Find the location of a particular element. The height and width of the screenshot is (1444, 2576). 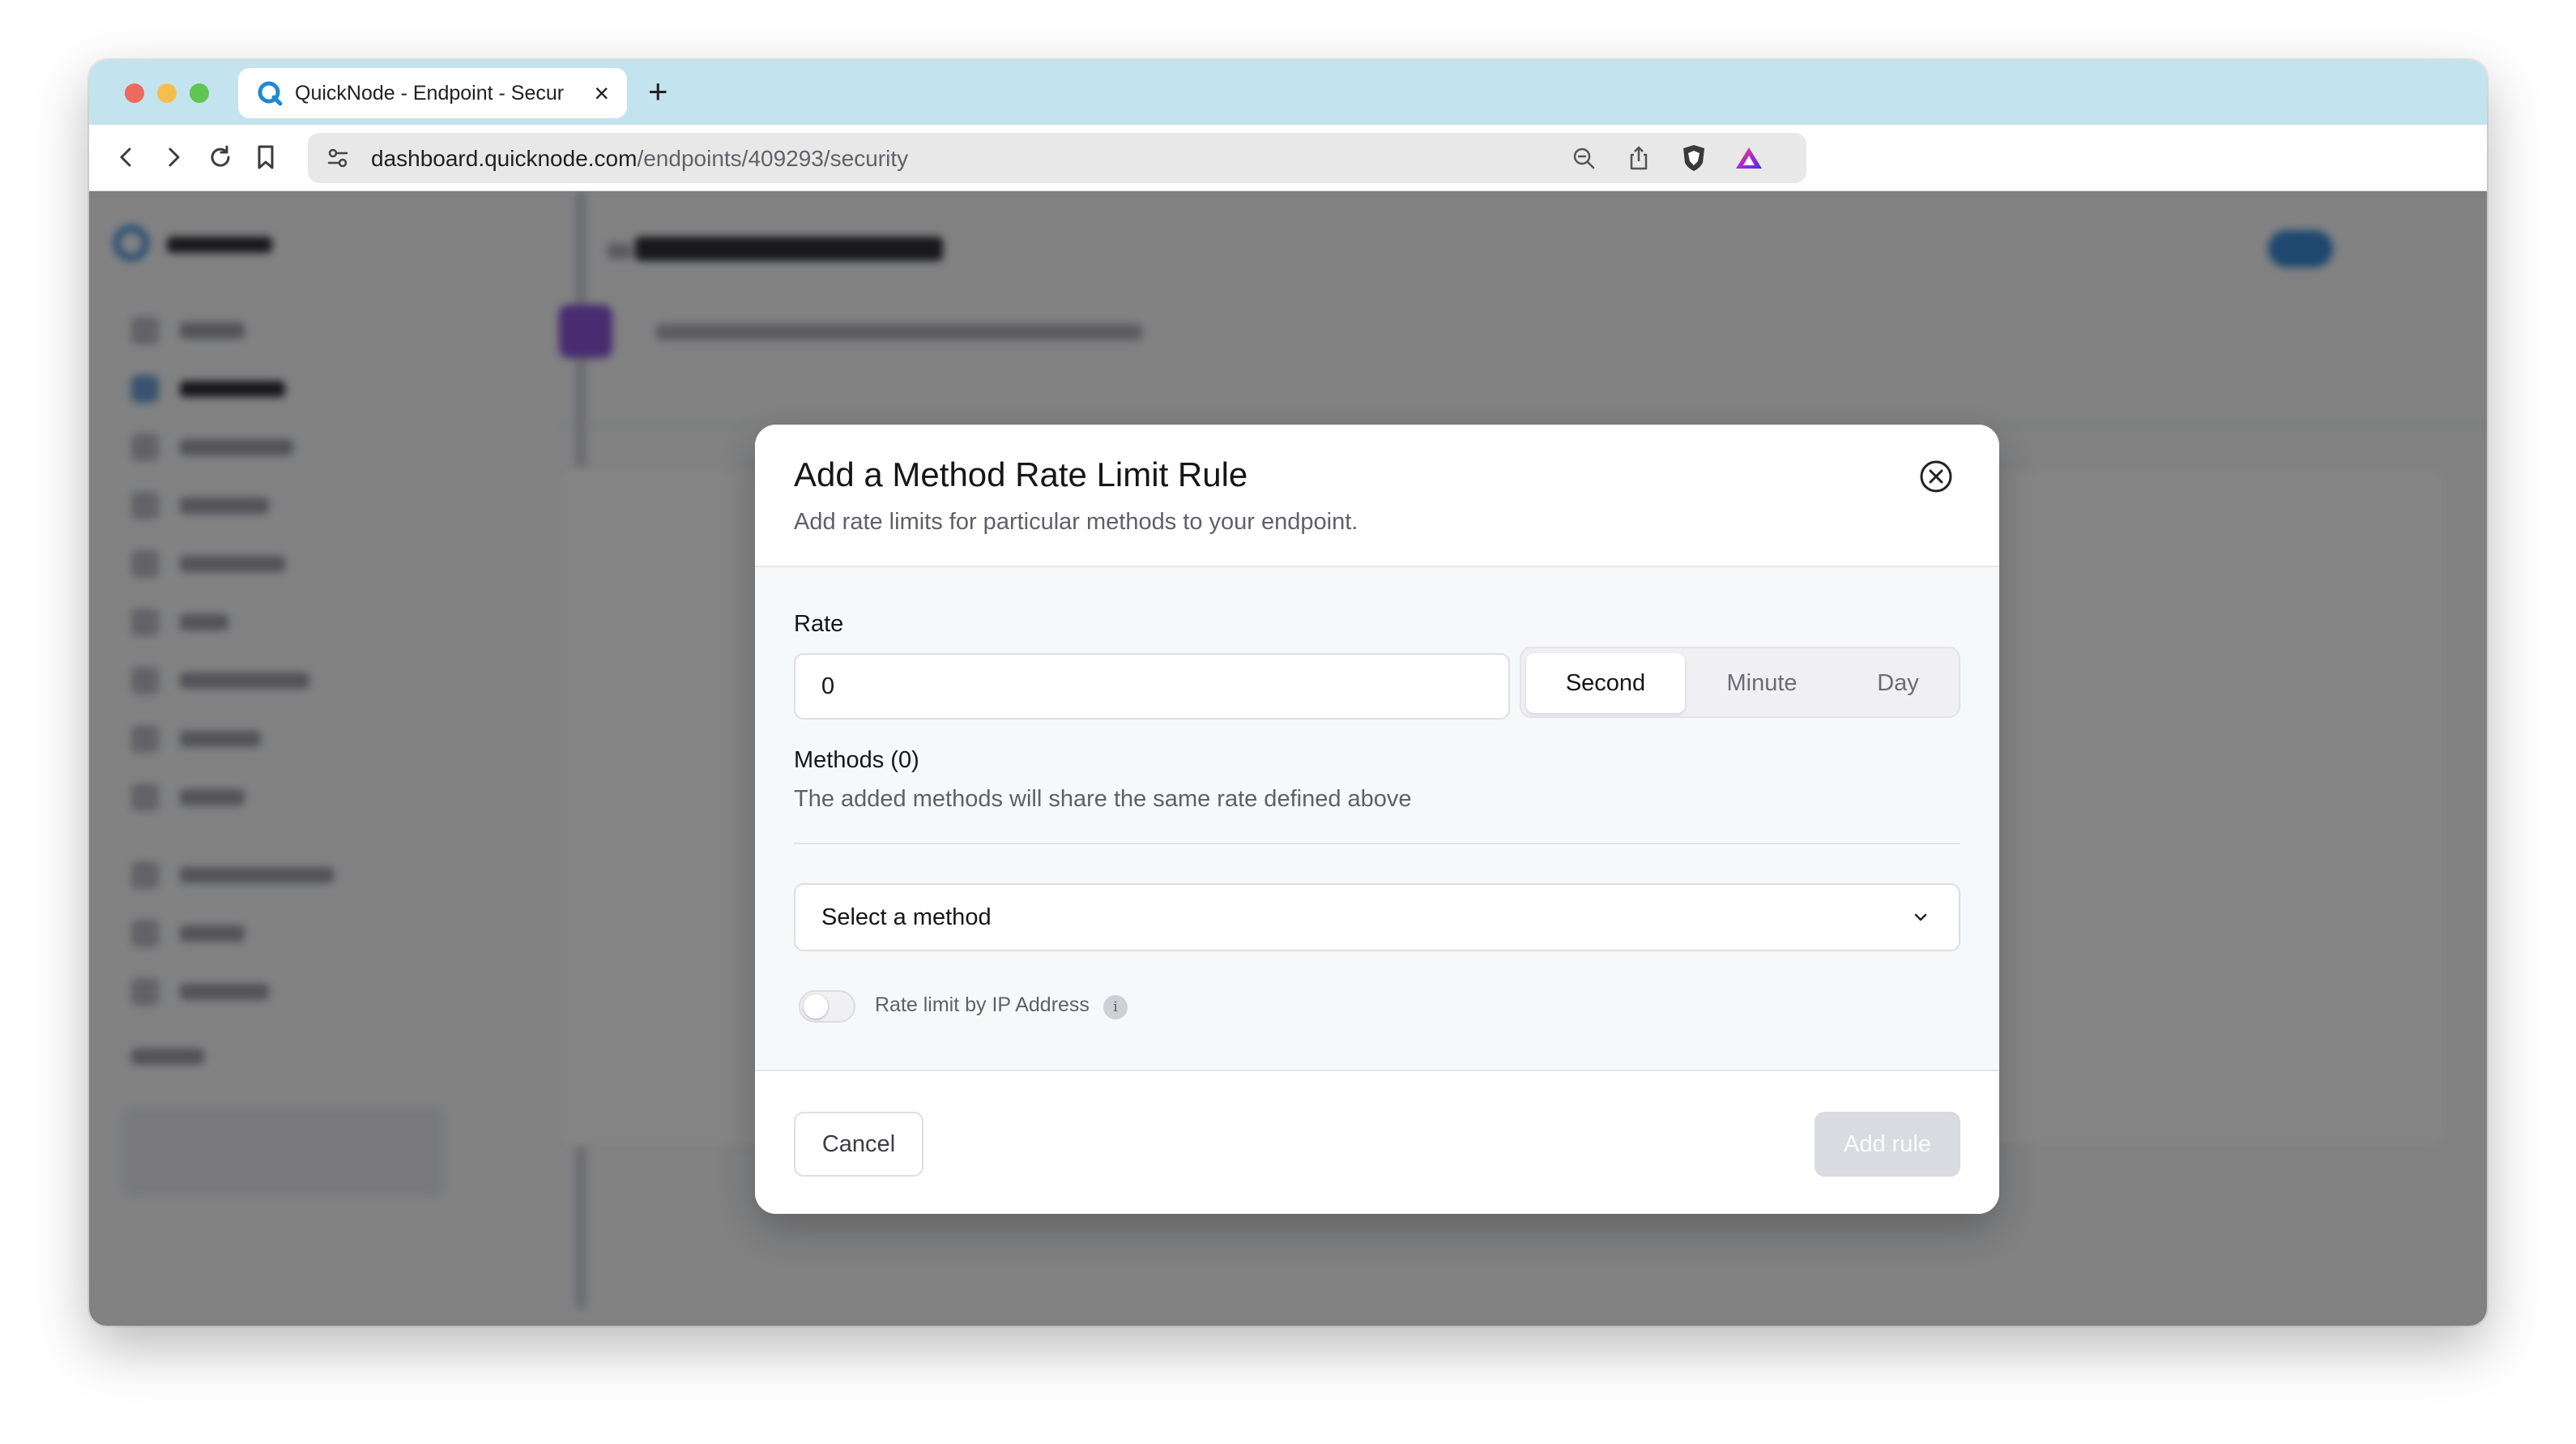

url-host: dashboard.quicknode.com is located at coordinates (504, 158).